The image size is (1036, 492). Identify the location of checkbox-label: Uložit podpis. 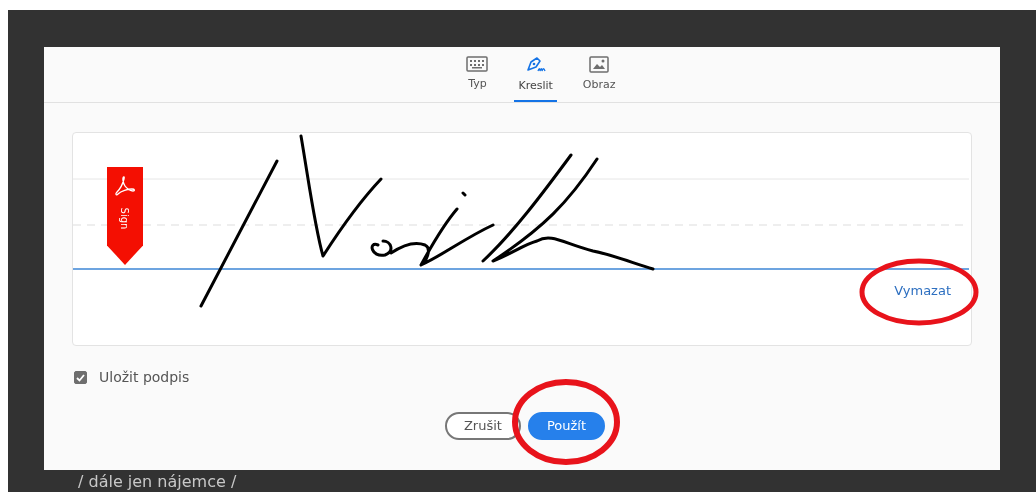
(144, 377).